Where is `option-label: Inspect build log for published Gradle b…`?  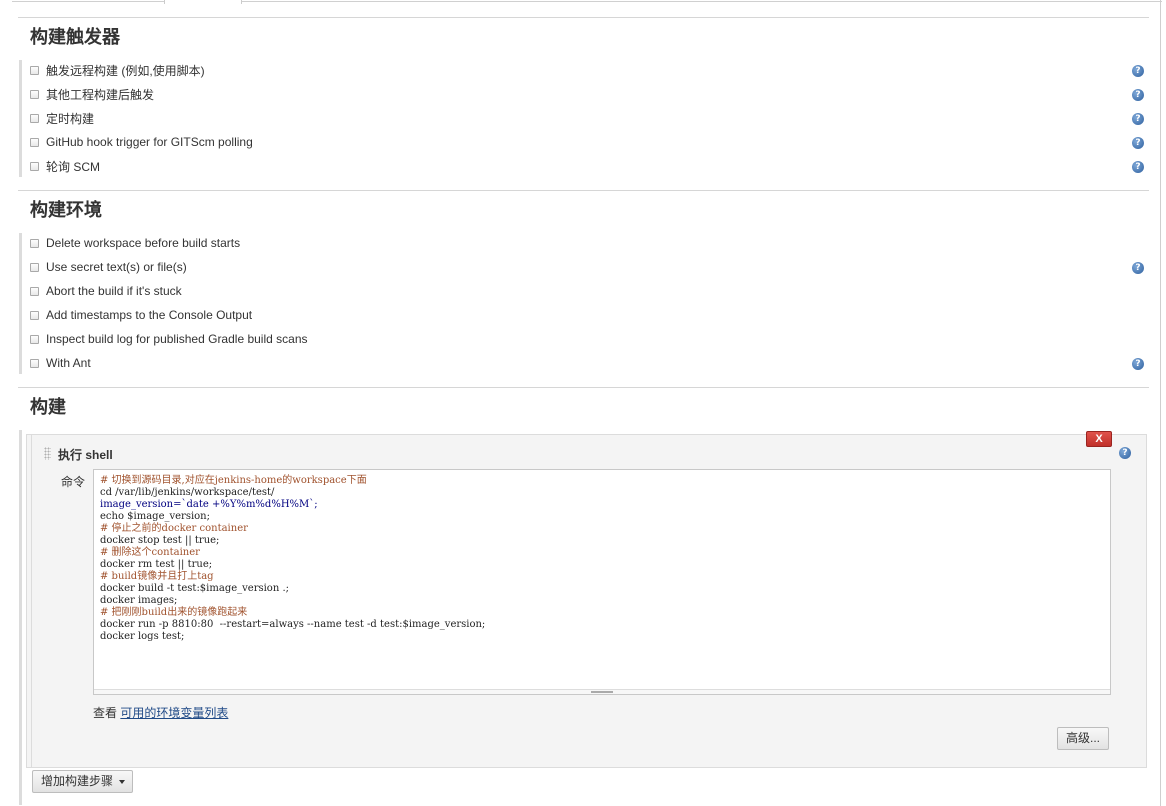 option-label: Inspect build log for published Gradle b… is located at coordinates (177, 339).